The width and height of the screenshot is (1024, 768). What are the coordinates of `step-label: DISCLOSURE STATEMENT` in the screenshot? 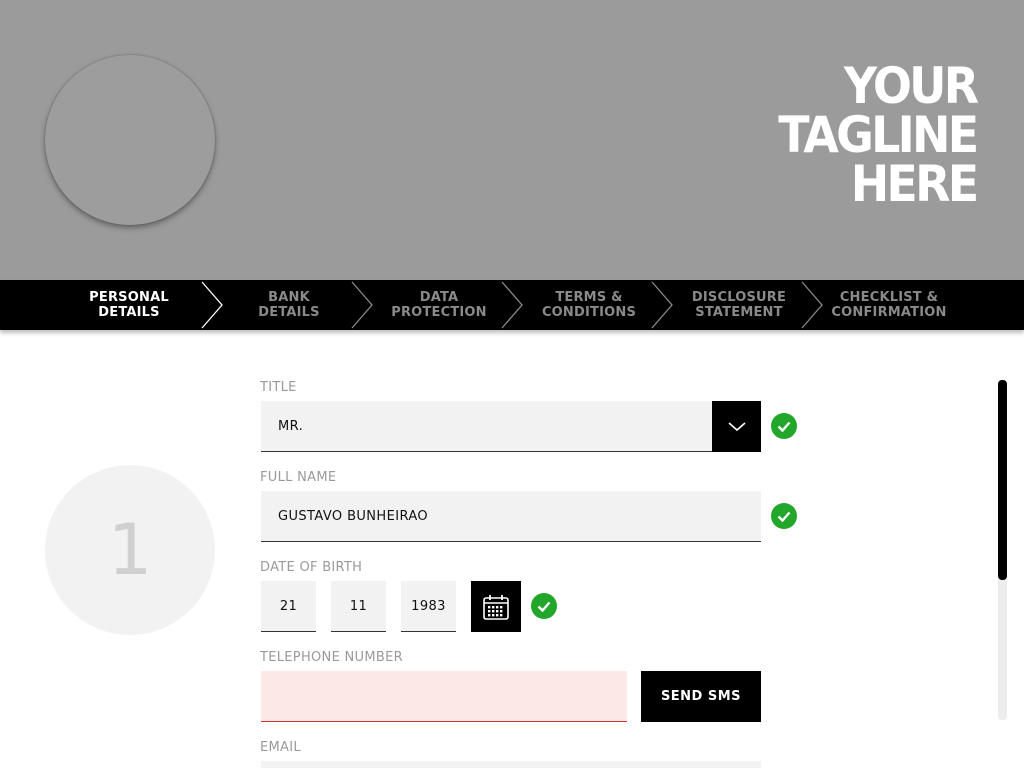 It's located at (739, 305).